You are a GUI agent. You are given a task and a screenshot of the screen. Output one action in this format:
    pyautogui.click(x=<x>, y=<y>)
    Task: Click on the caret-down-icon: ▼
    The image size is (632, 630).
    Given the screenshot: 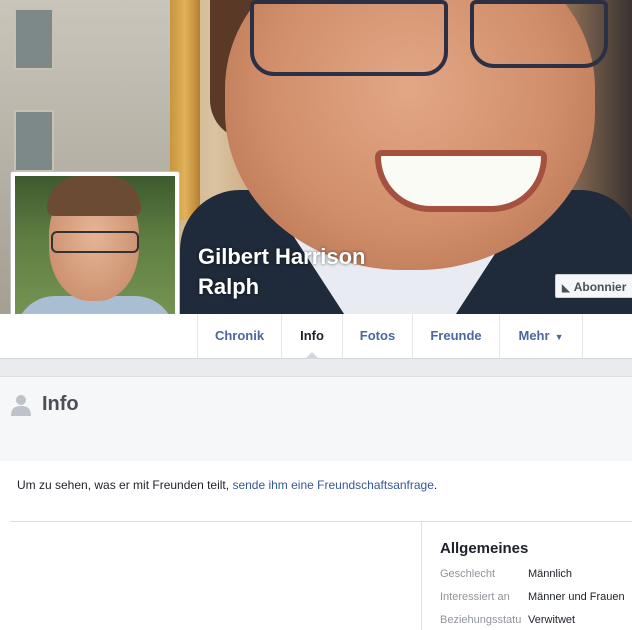 What is the action you would take?
    pyautogui.click(x=559, y=337)
    